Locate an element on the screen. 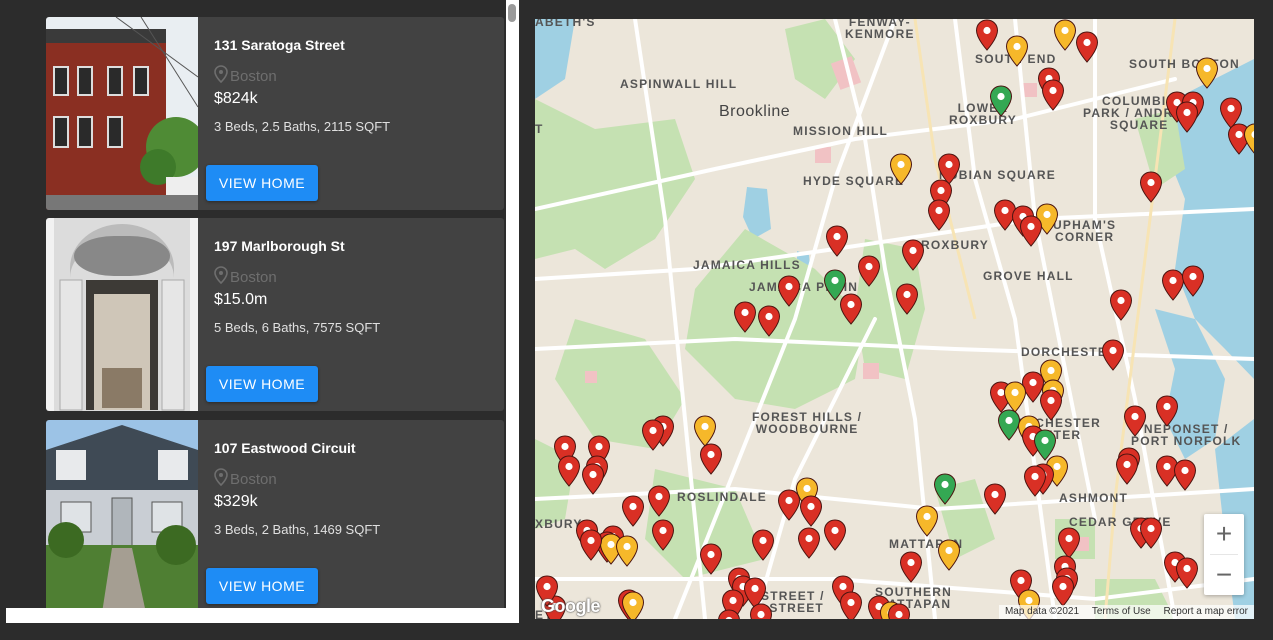 This screenshot has width=1273, height=640. listing-title: 197 Marlborough St is located at coordinates (279, 246).